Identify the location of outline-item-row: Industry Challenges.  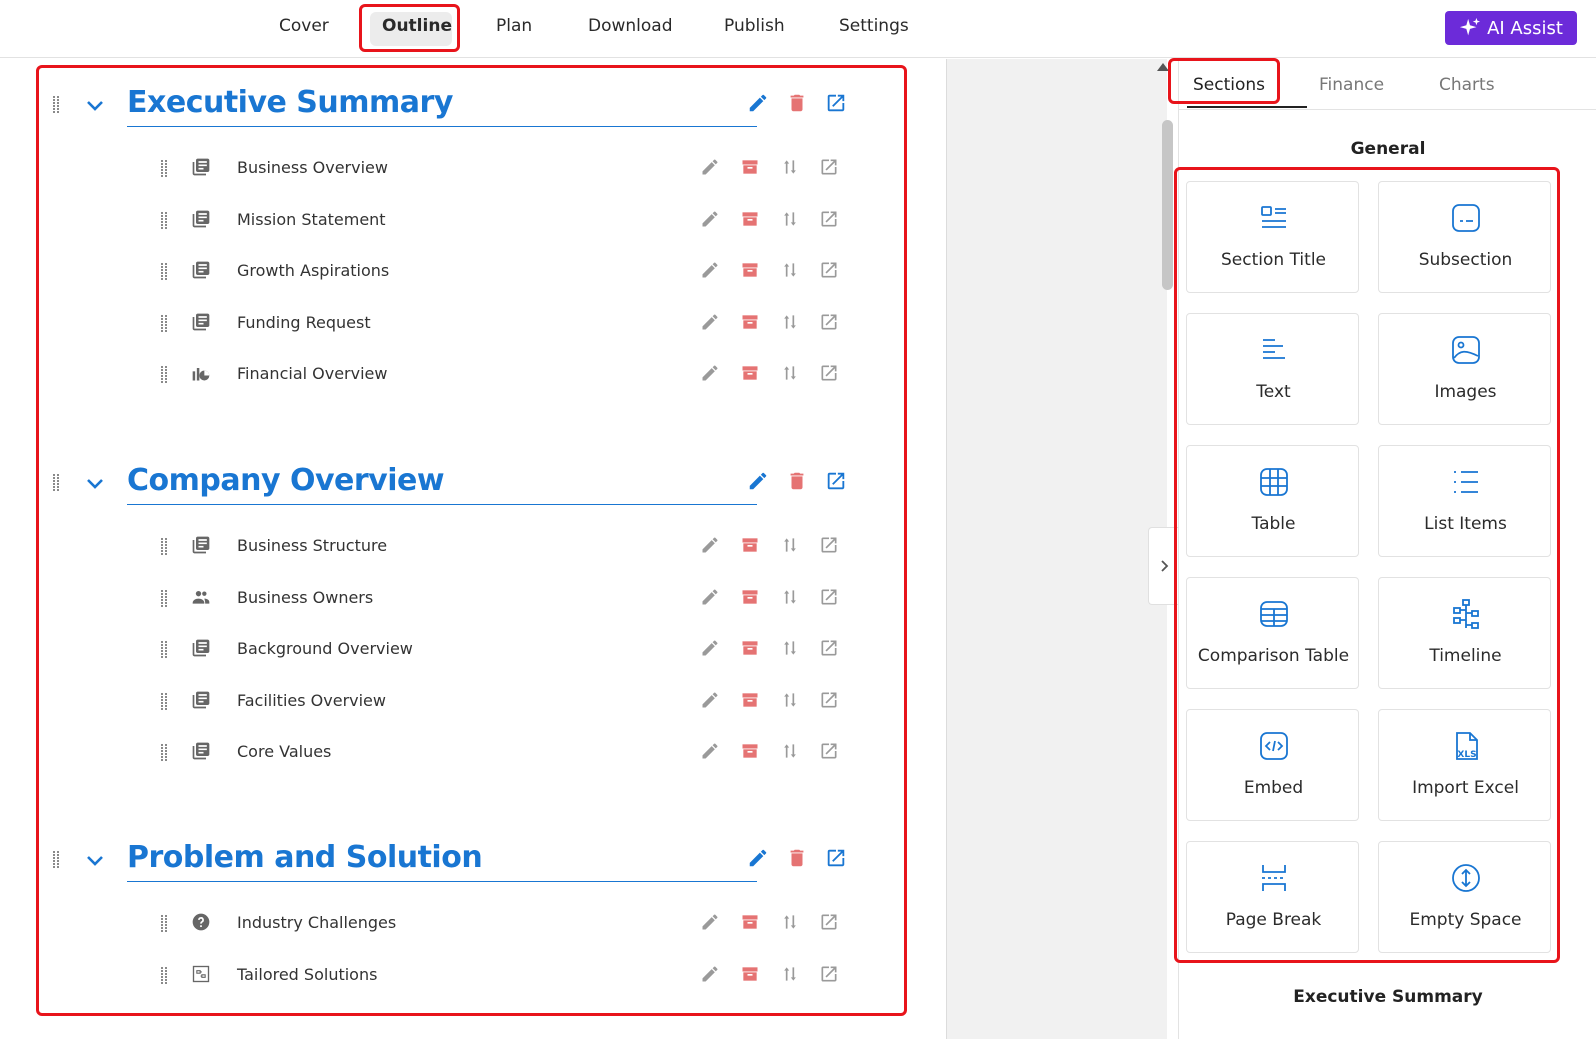
(480, 923).